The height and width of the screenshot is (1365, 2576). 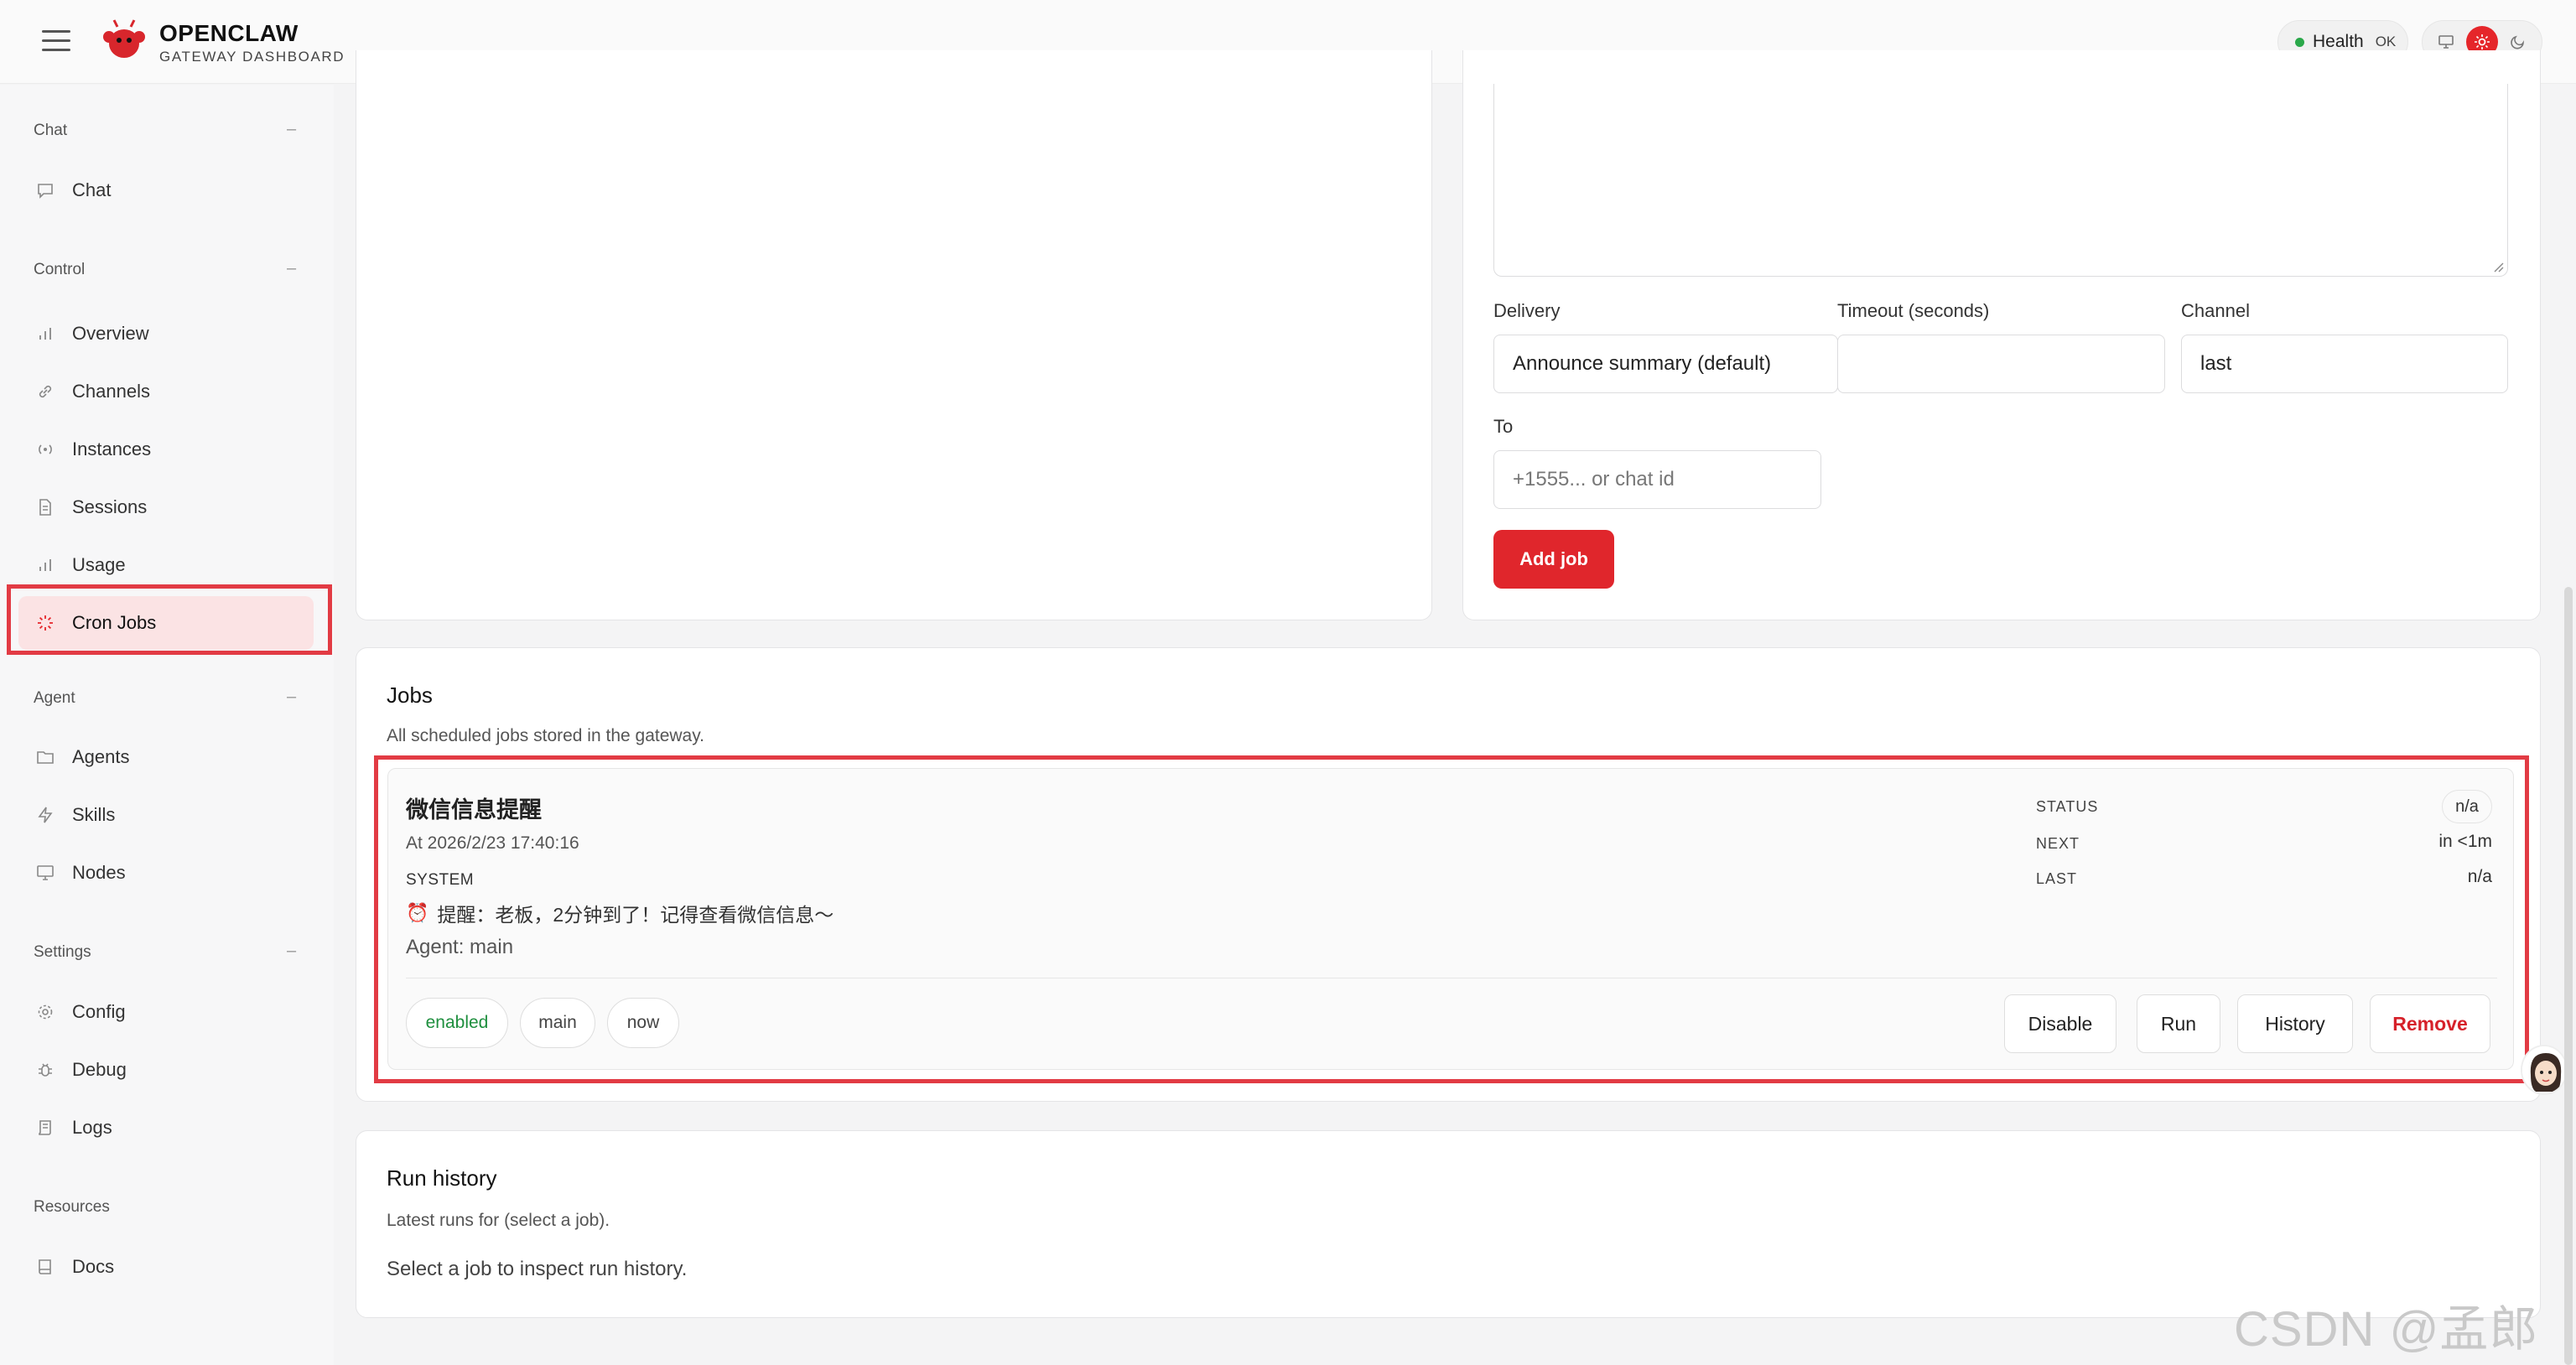 What do you see at coordinates (2338, 41) in the screenshot?
I see `health-label: Health` at bounding box center [2338, 41].